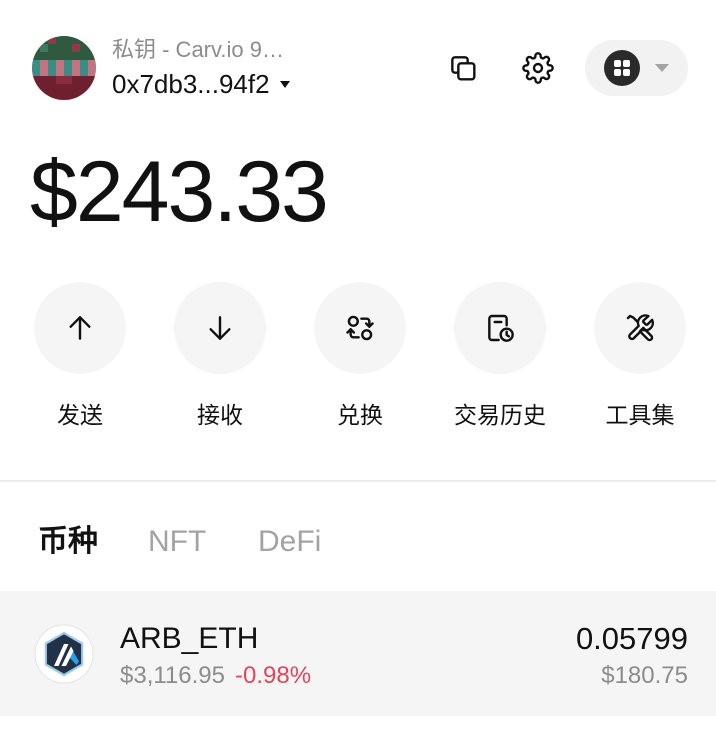 The width and height of the screenshot is (716, 736). Describe the element at coordinates (358, 481) in the screenshot. I see `section-divider` at that location.